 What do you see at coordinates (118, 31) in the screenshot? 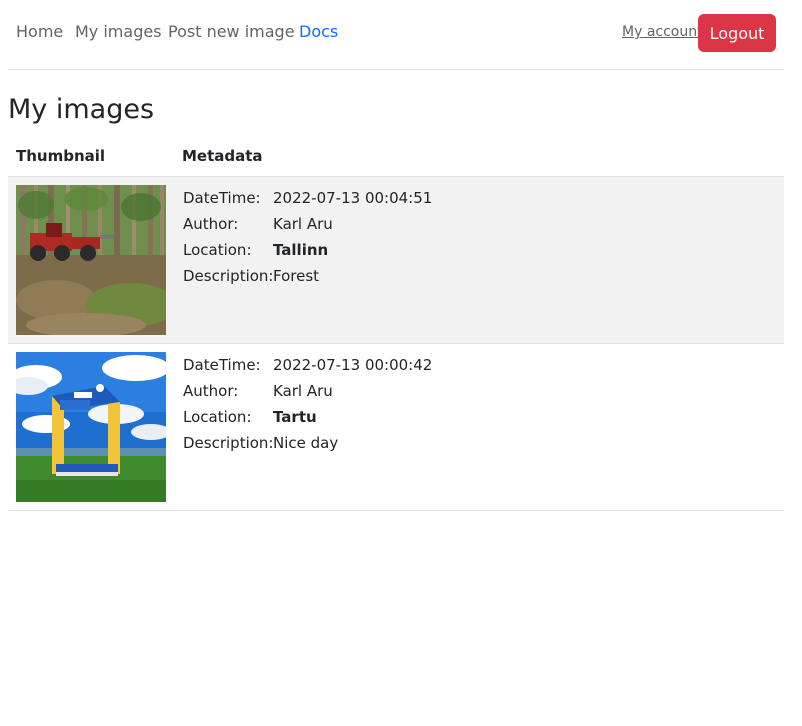
I see `nav-my-images-link: My images` at bounding box center [118, 31].